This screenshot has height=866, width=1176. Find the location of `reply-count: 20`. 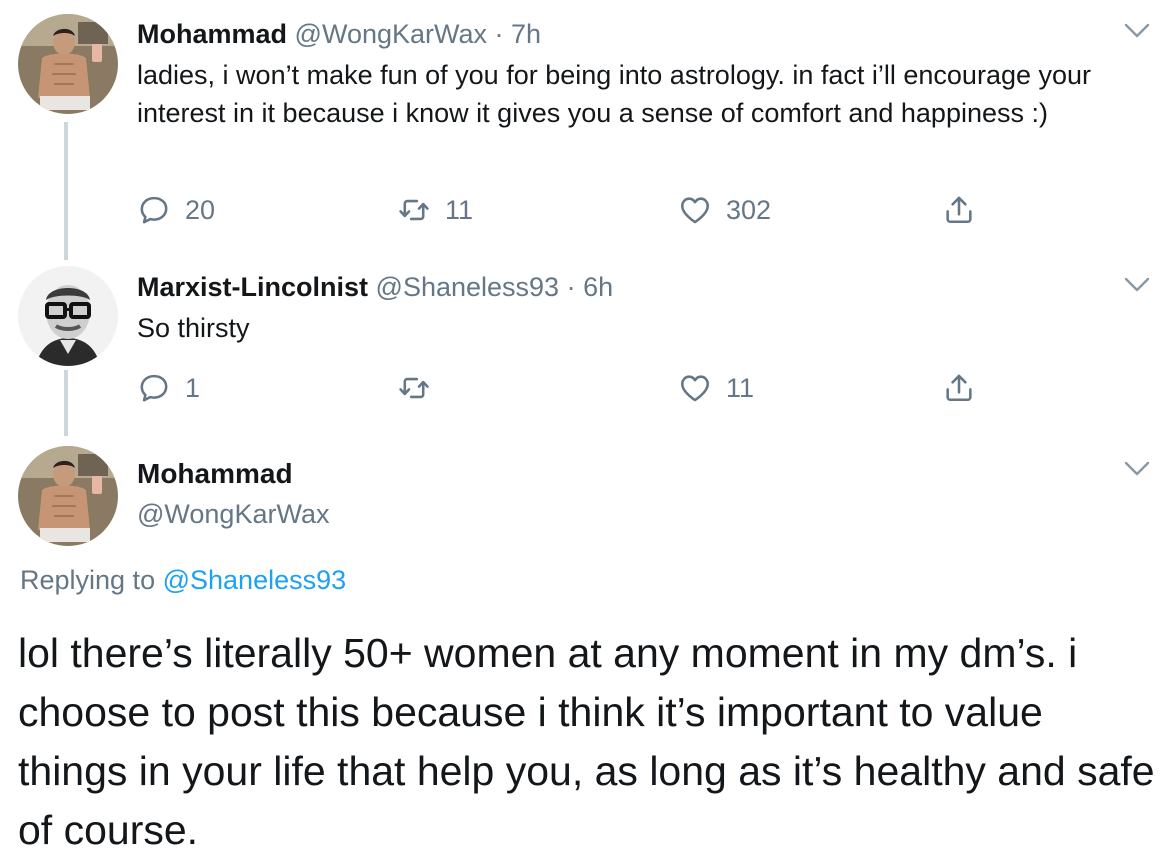

reply-count: 20 is located at coordinates (200, 209).